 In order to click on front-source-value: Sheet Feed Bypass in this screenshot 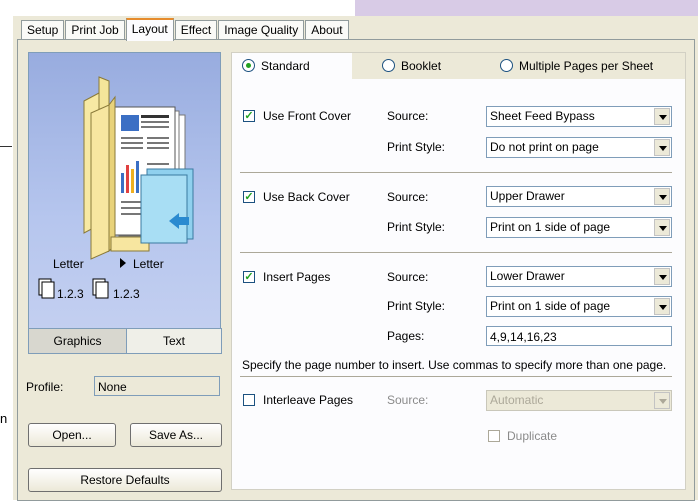, I will do `click(542, 116)`.